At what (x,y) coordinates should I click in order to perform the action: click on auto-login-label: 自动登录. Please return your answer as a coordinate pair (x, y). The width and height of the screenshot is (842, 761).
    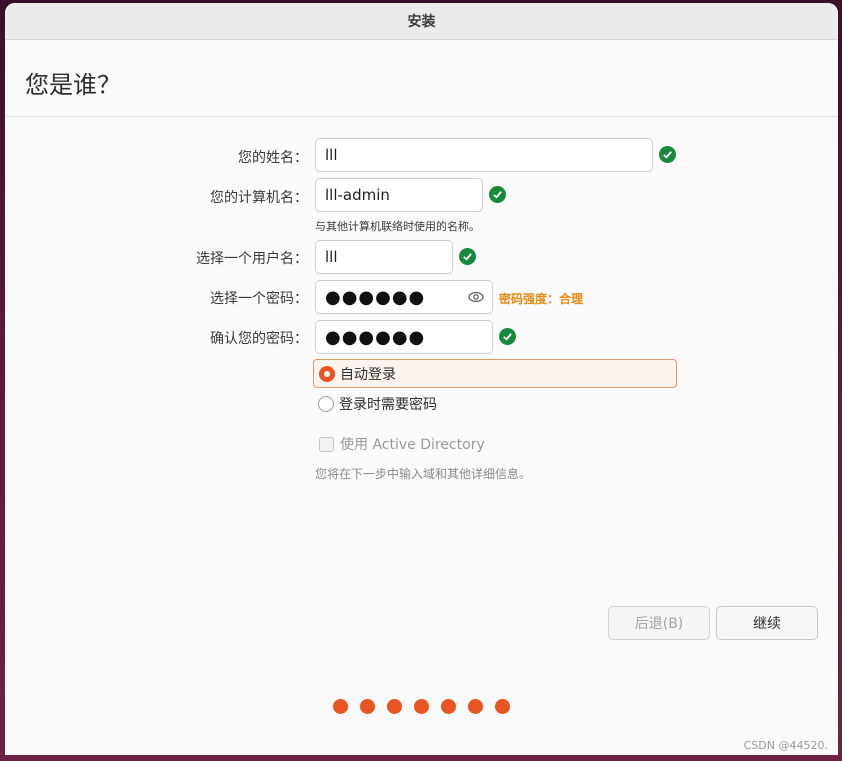
    Looking at the image, I should click on (368, 374).